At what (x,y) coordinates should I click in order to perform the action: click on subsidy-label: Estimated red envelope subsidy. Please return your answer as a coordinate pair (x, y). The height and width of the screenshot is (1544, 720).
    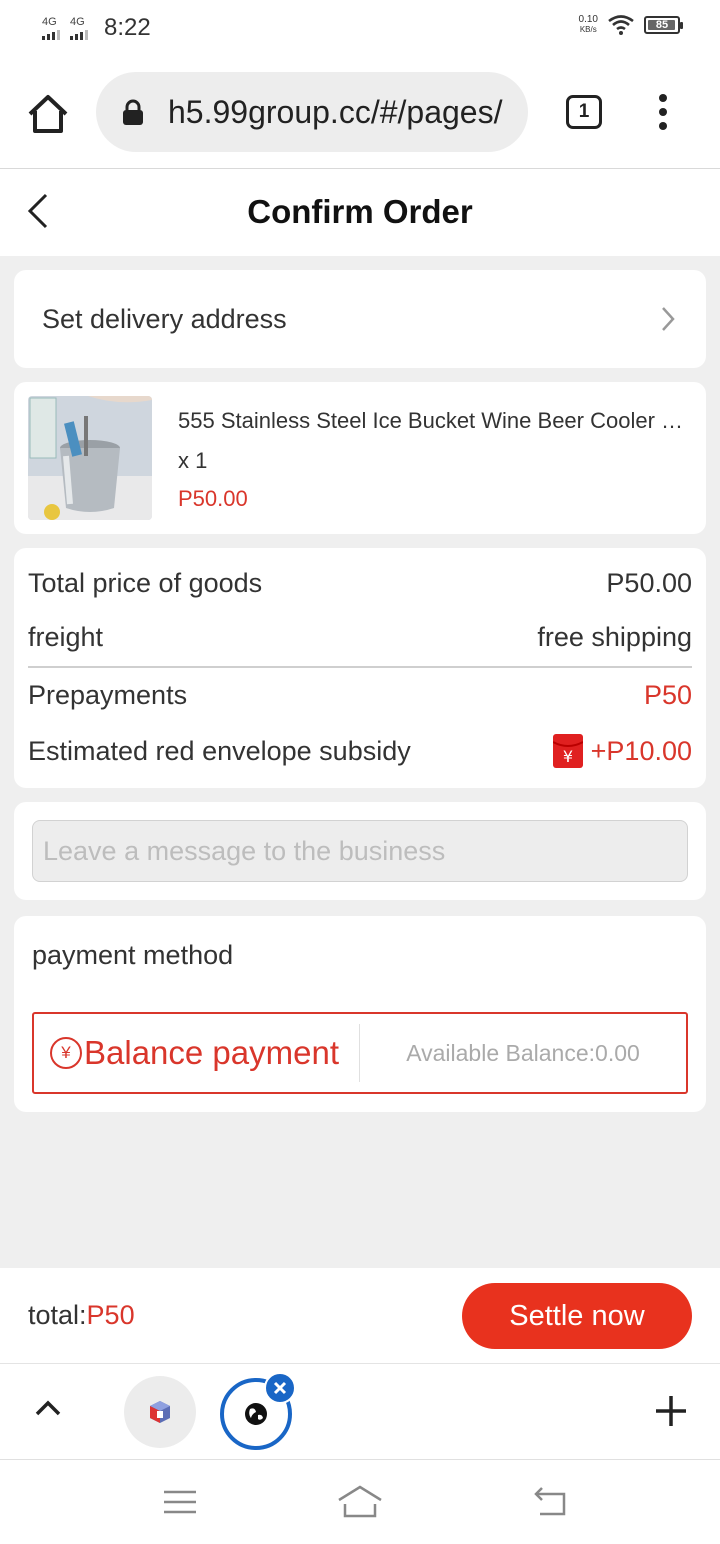
    Looking at the image, I should click on (219, 750).